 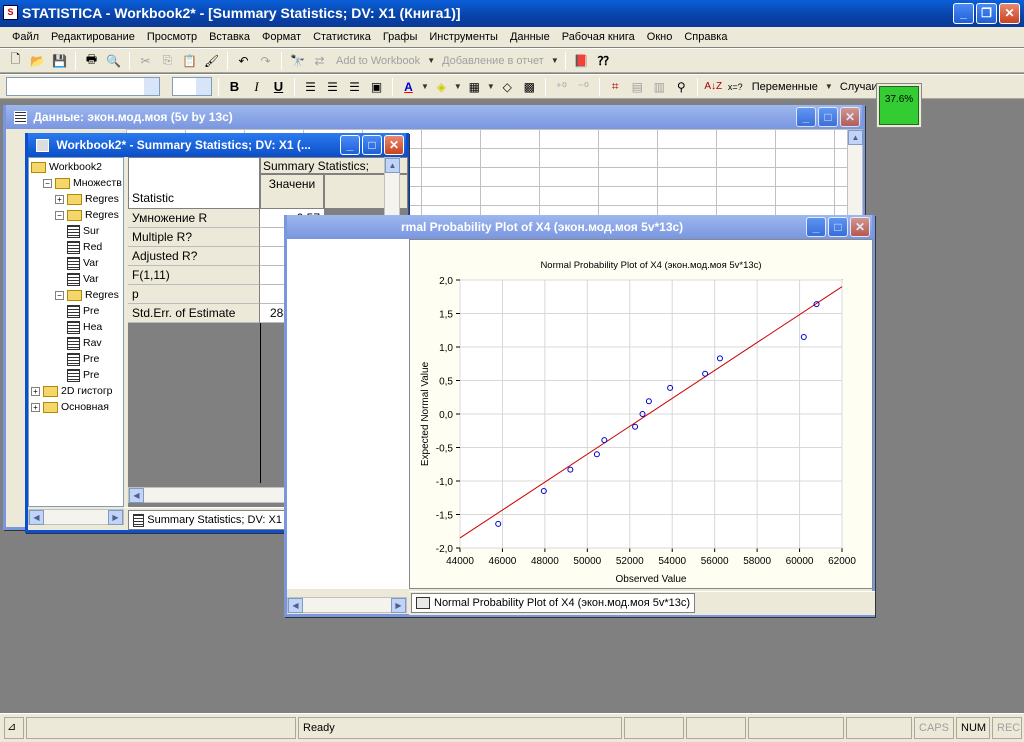 I want to click on undo-icon: ↶, so click(x=243, y=60).